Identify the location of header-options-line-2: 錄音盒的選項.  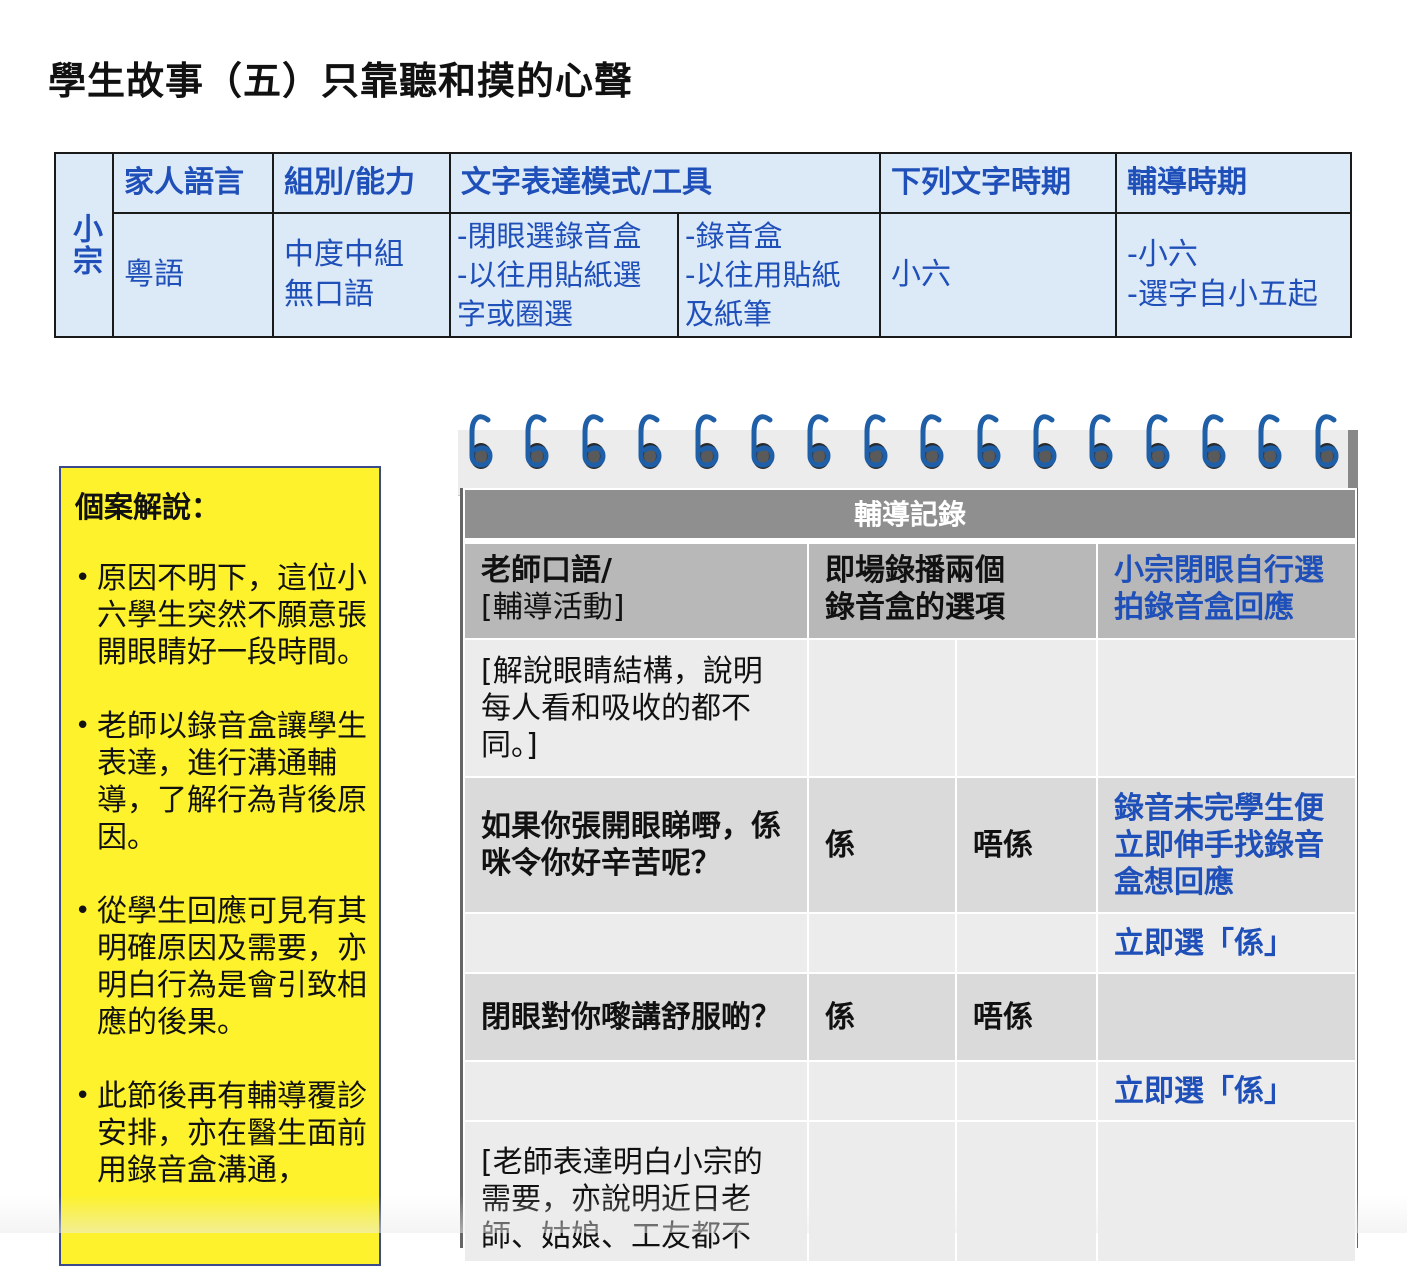
(915, 607).